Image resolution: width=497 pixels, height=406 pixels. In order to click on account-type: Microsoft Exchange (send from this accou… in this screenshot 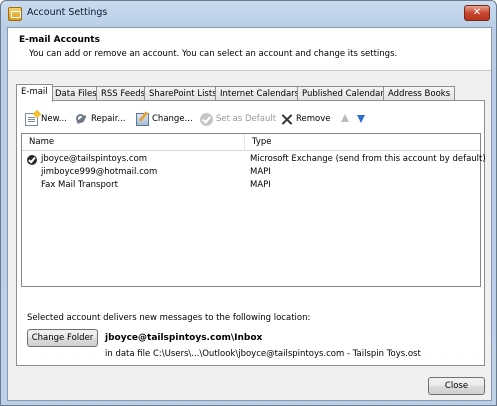, I will do `click(368, 159)`.